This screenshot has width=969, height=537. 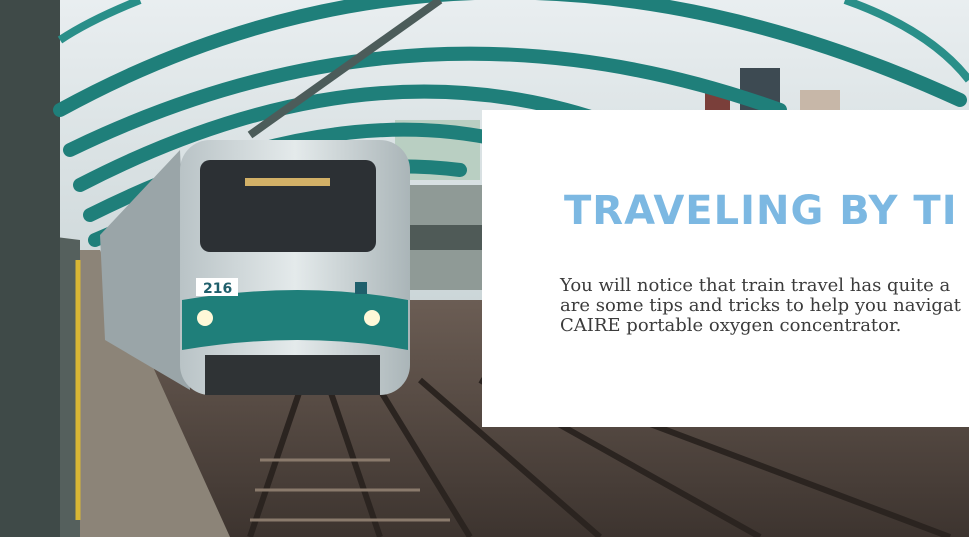 What do you see at coordinates (217, 289) in the screenshot?
I see `train-number-label: 216` at bounding box center [217, 289].